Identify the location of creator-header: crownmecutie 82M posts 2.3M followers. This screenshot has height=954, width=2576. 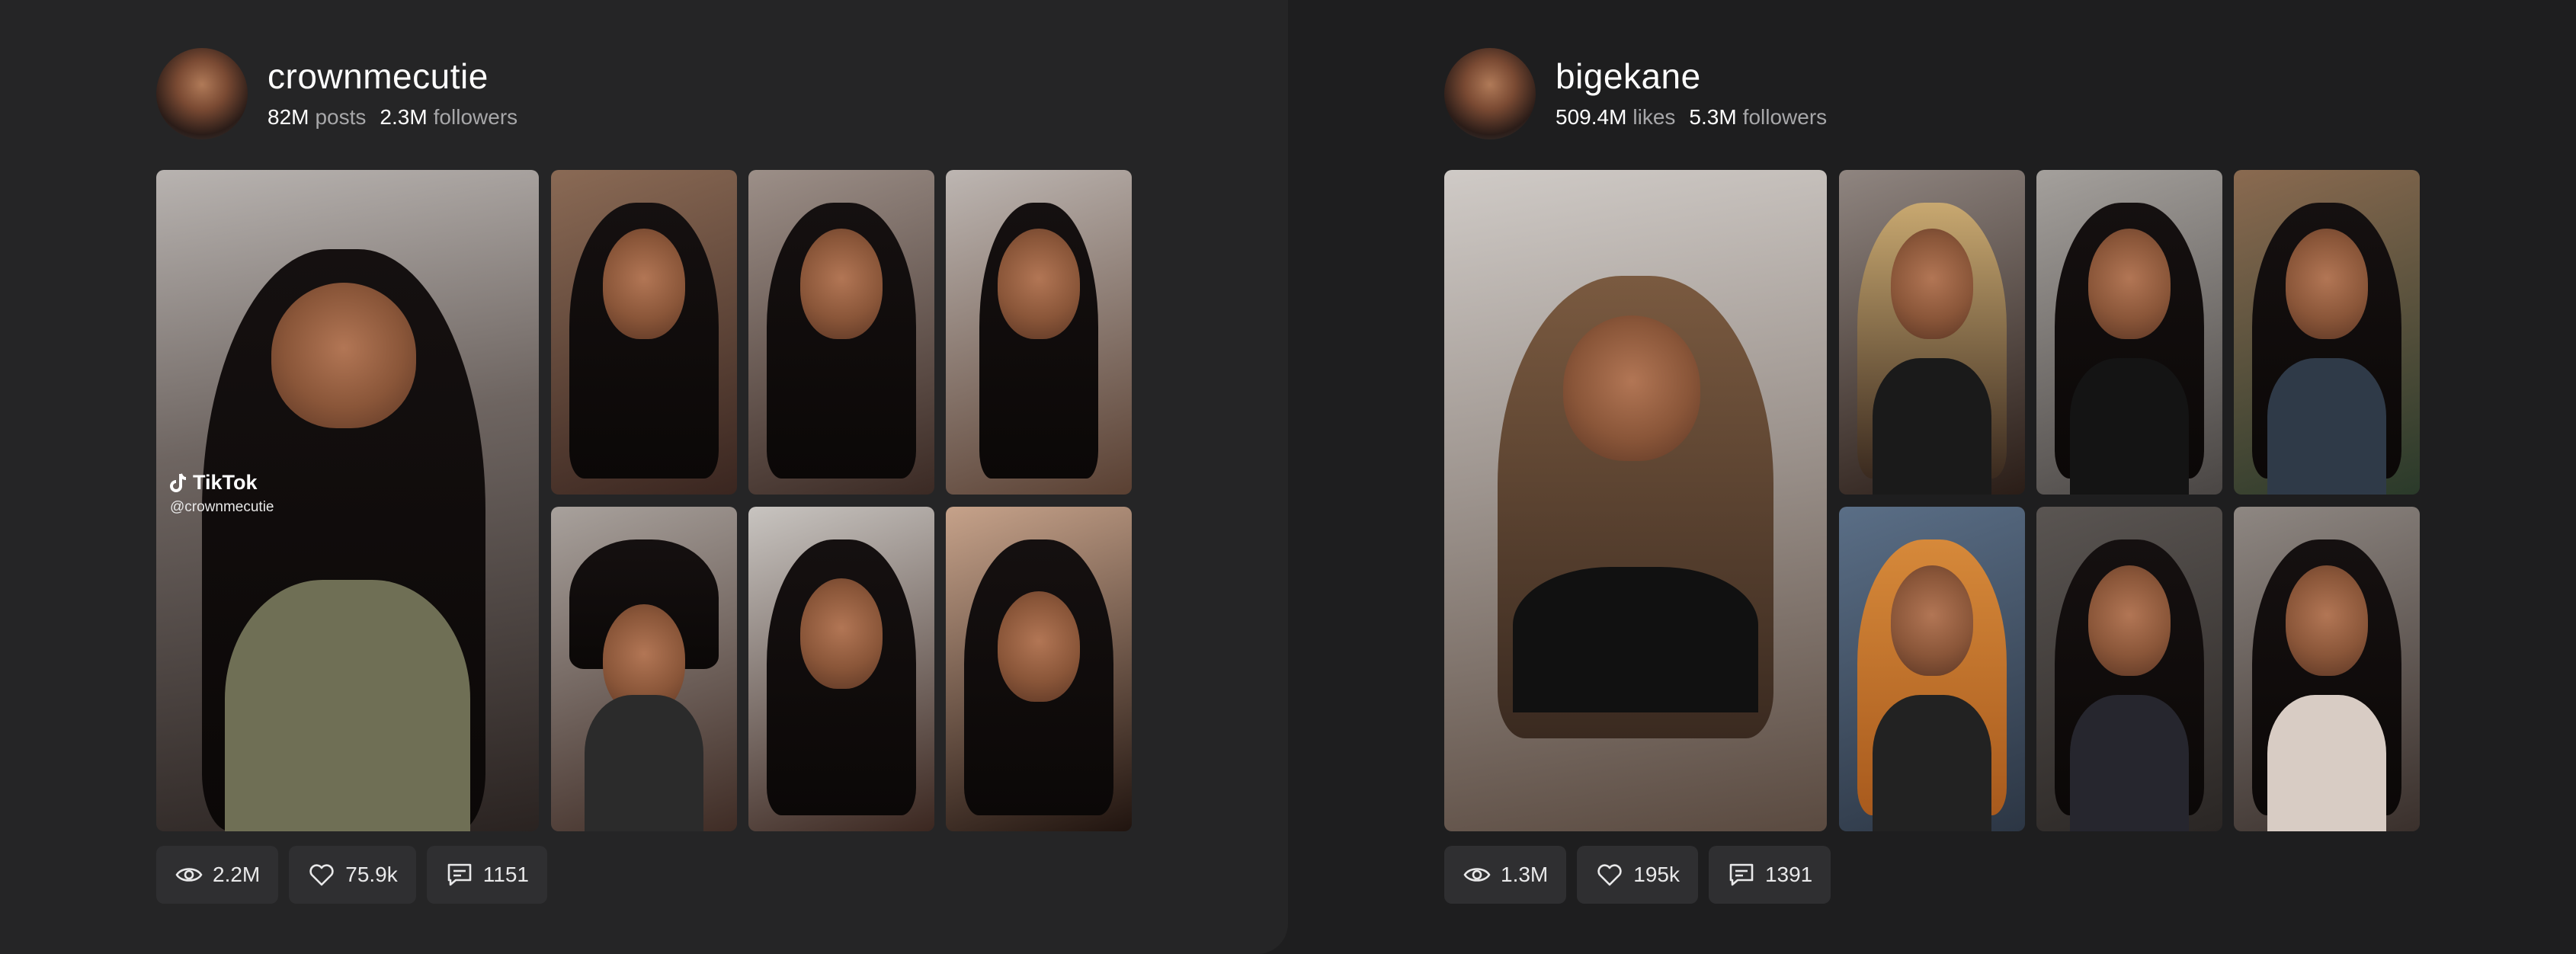
(343, 93).